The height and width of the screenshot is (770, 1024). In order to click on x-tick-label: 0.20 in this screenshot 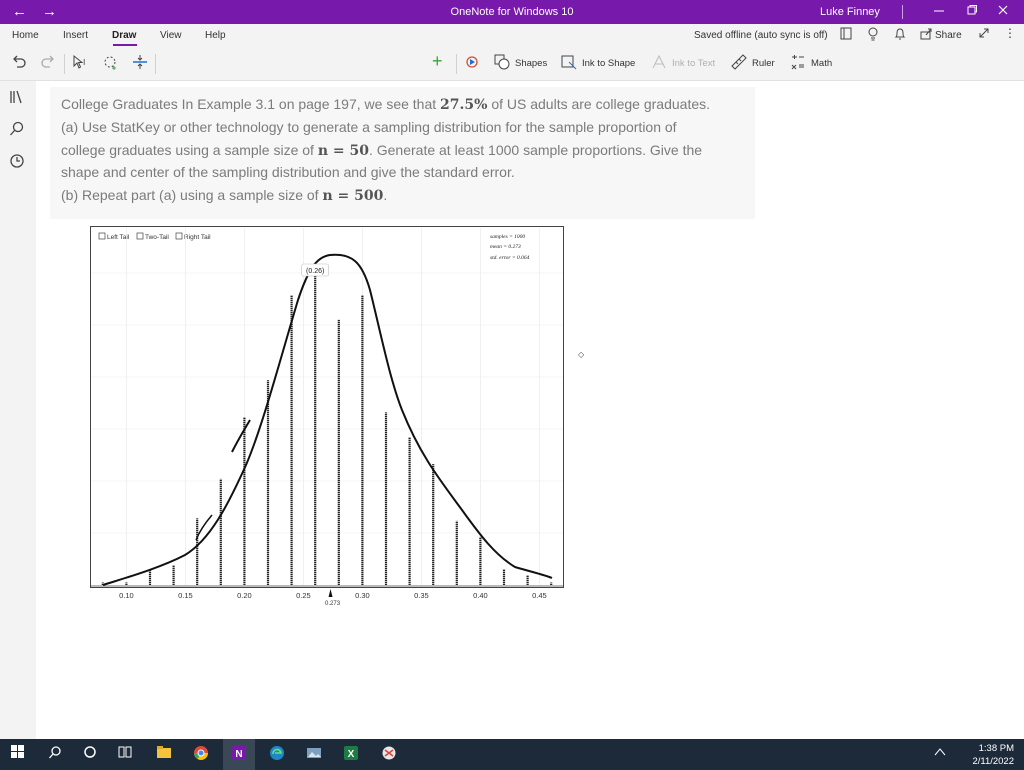, I will do `click(244, 595)`.